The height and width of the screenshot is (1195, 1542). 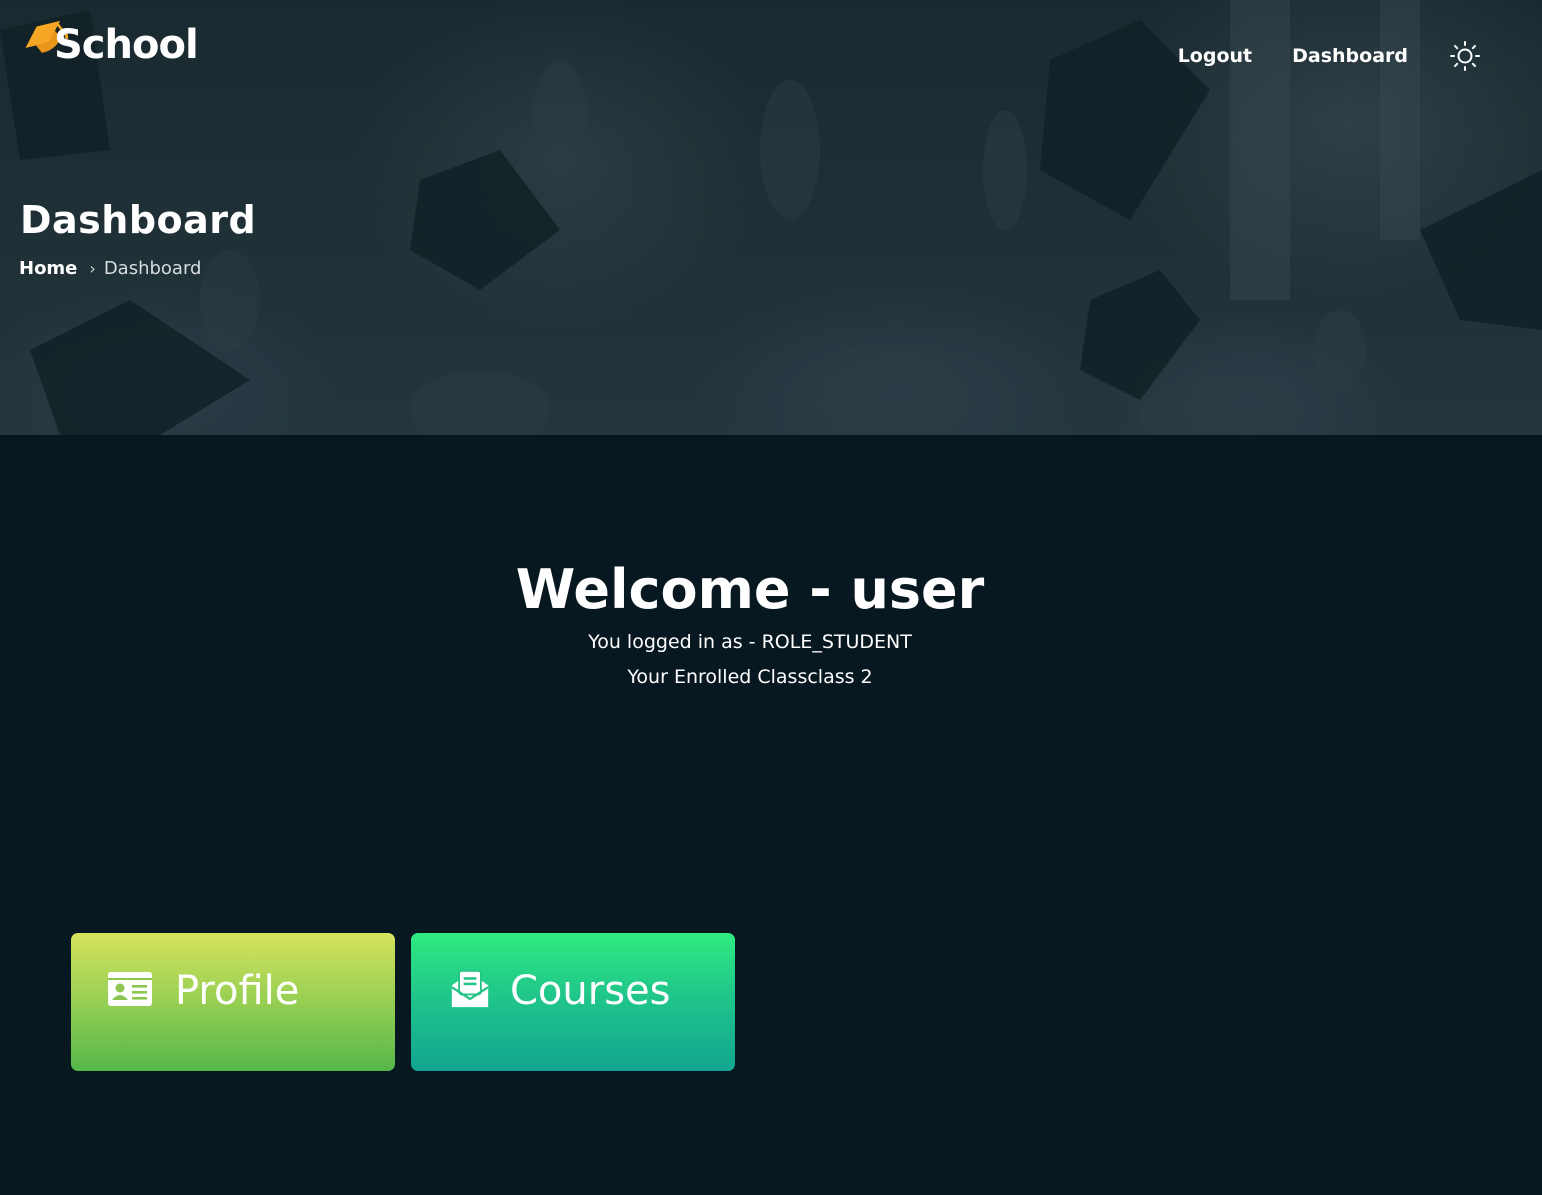 I want to click on page-title: Dashboard, so click(x=138, y=220).